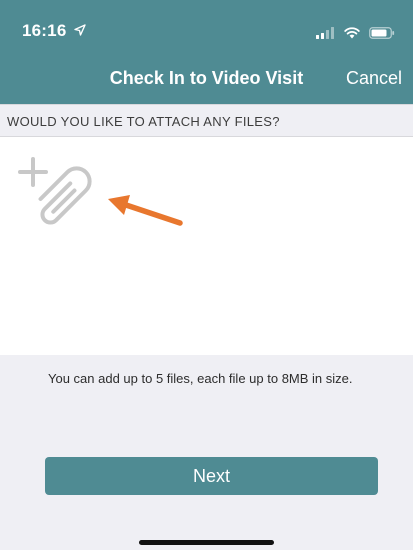 The height and width of the screenshot is (550, 413). I want to click on section-header: WOULD YOU LIKE TO ATTACH ANY FILES?, so click(206, 120).